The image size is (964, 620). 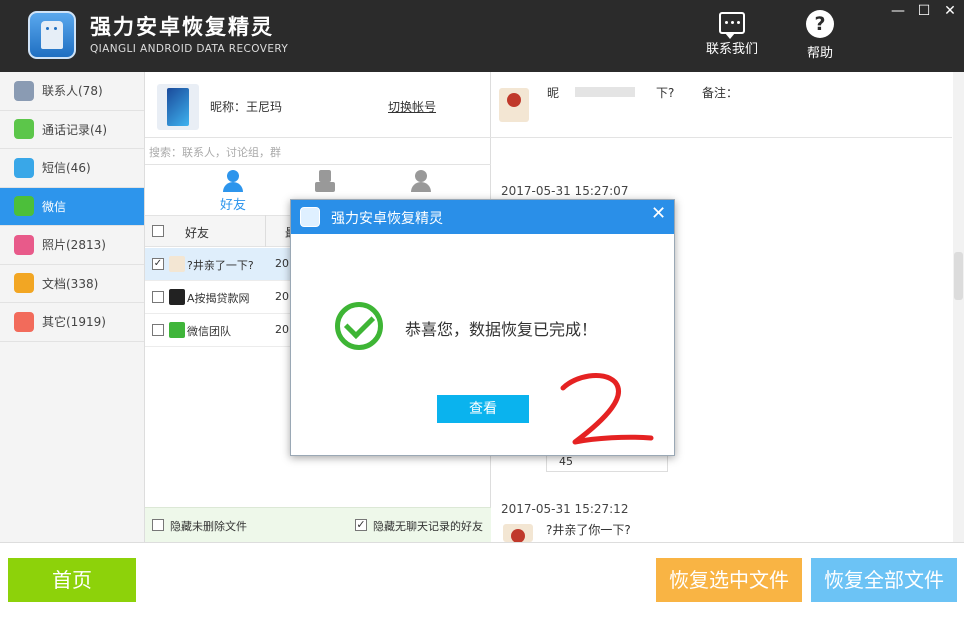 I want to click on help-label: 帮助, so click(x=819, y=53).